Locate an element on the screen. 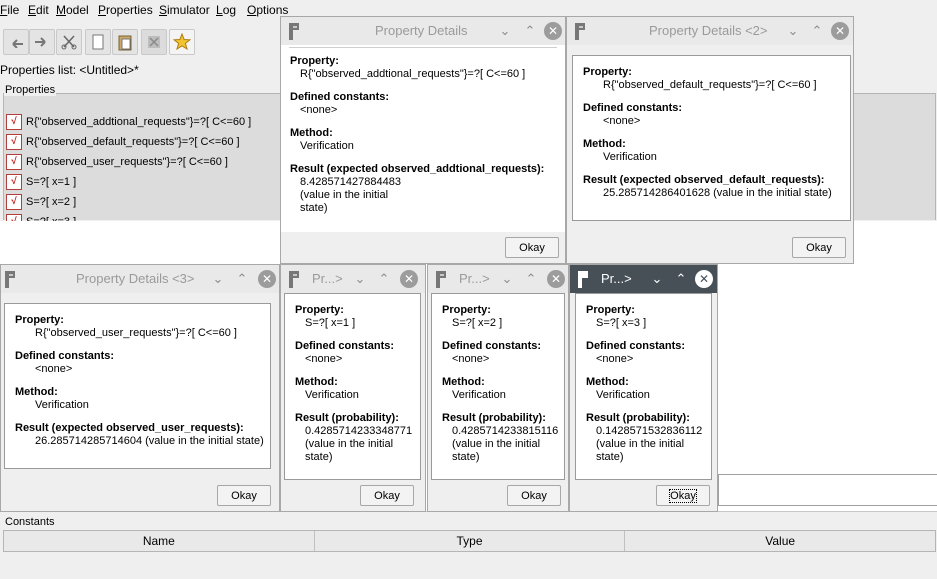  property-value: R{"observed_user_requests"}=?[ C<=60 ] is located at coordinates (136, 333).